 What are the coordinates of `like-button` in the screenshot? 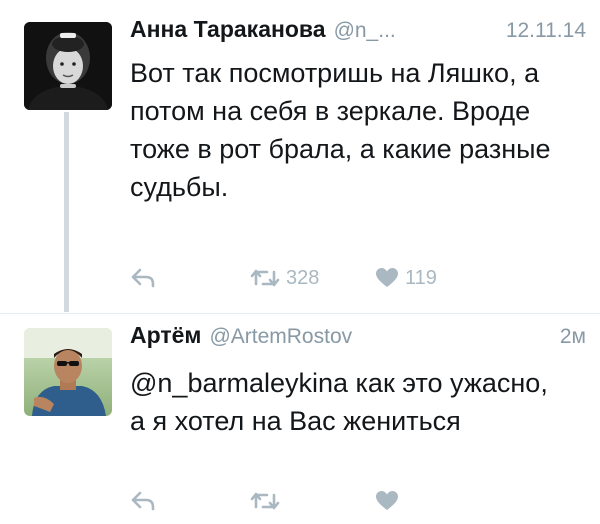 It's located at (425, 501).